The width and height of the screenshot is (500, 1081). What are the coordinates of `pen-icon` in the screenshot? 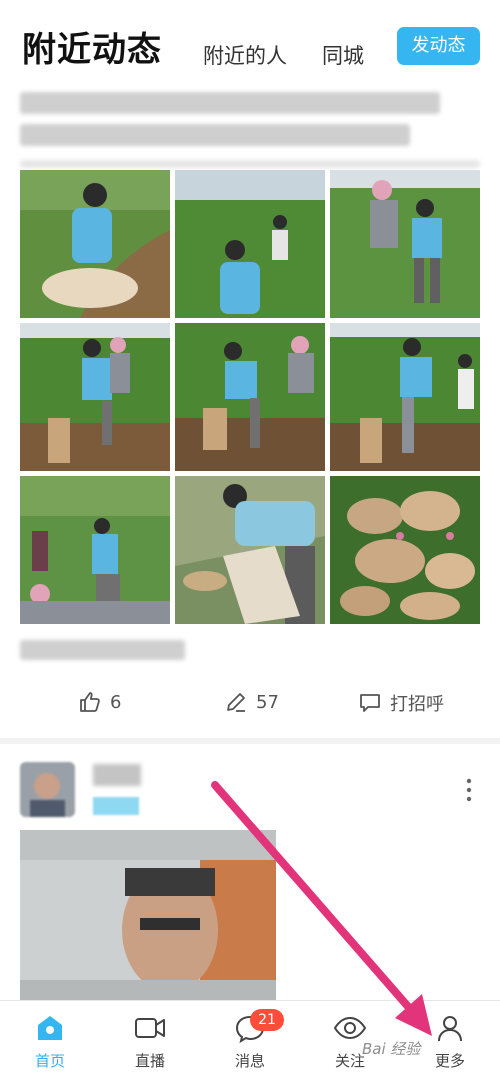 It's located at (236, 702).